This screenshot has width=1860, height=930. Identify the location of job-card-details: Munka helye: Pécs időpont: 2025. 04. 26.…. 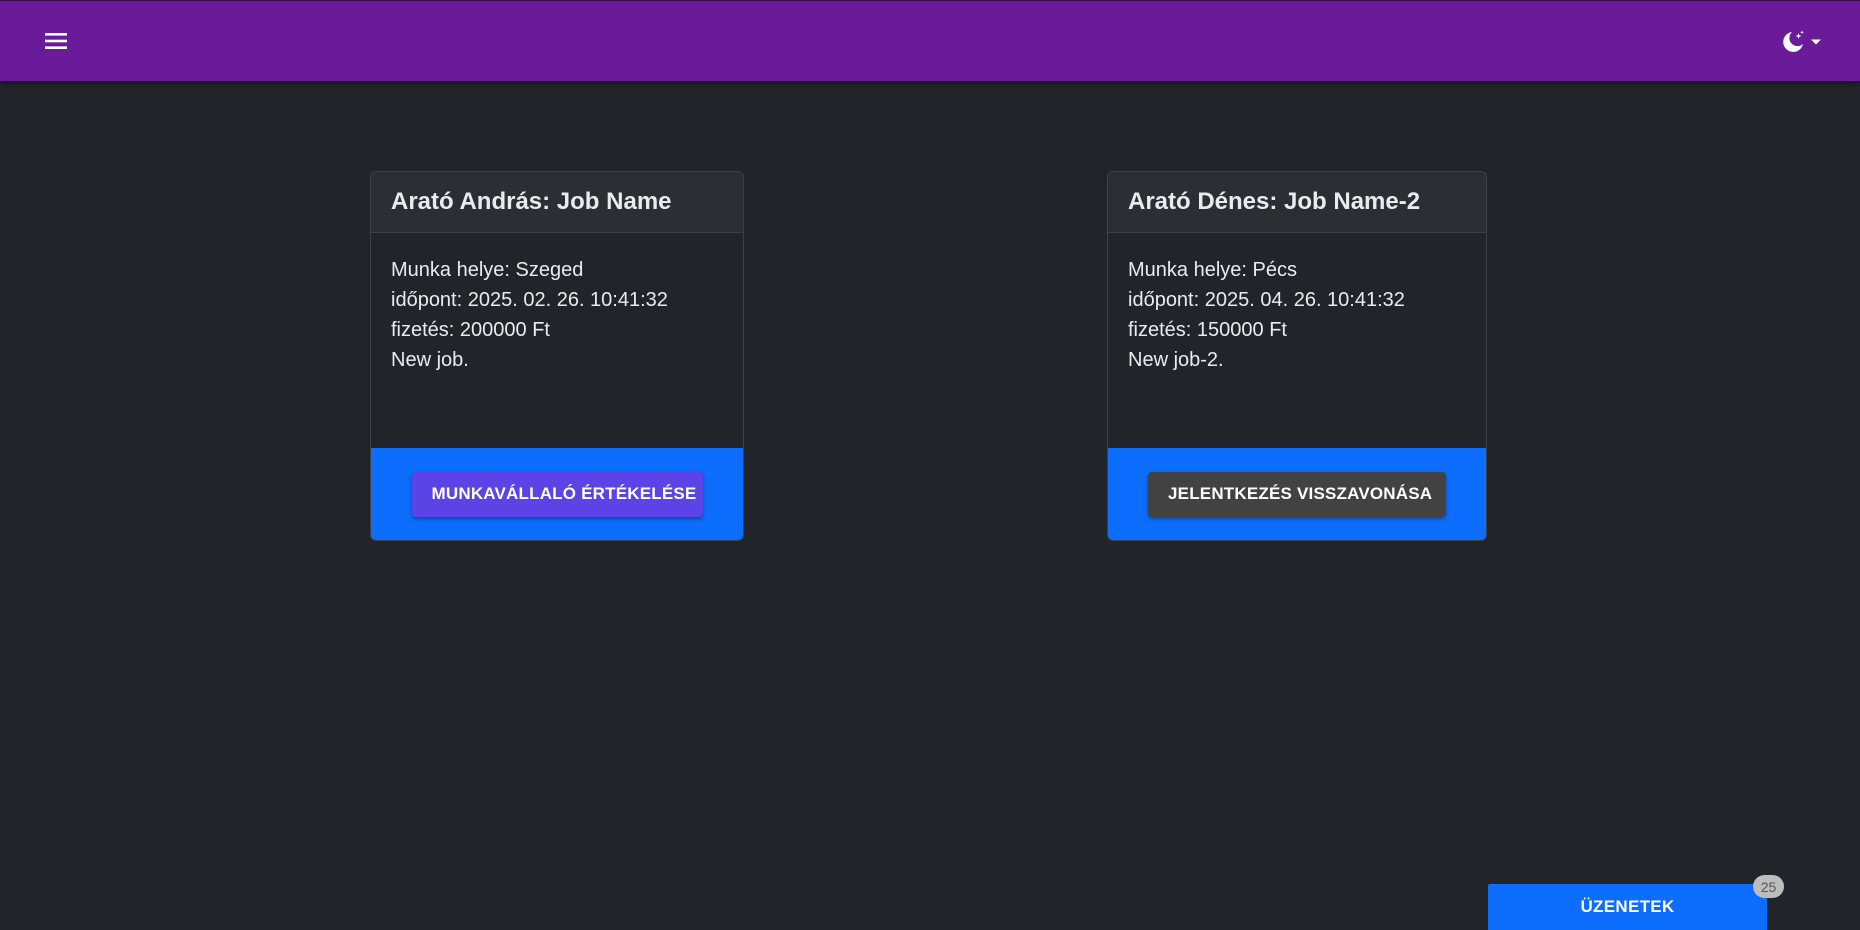
(1297, 340).